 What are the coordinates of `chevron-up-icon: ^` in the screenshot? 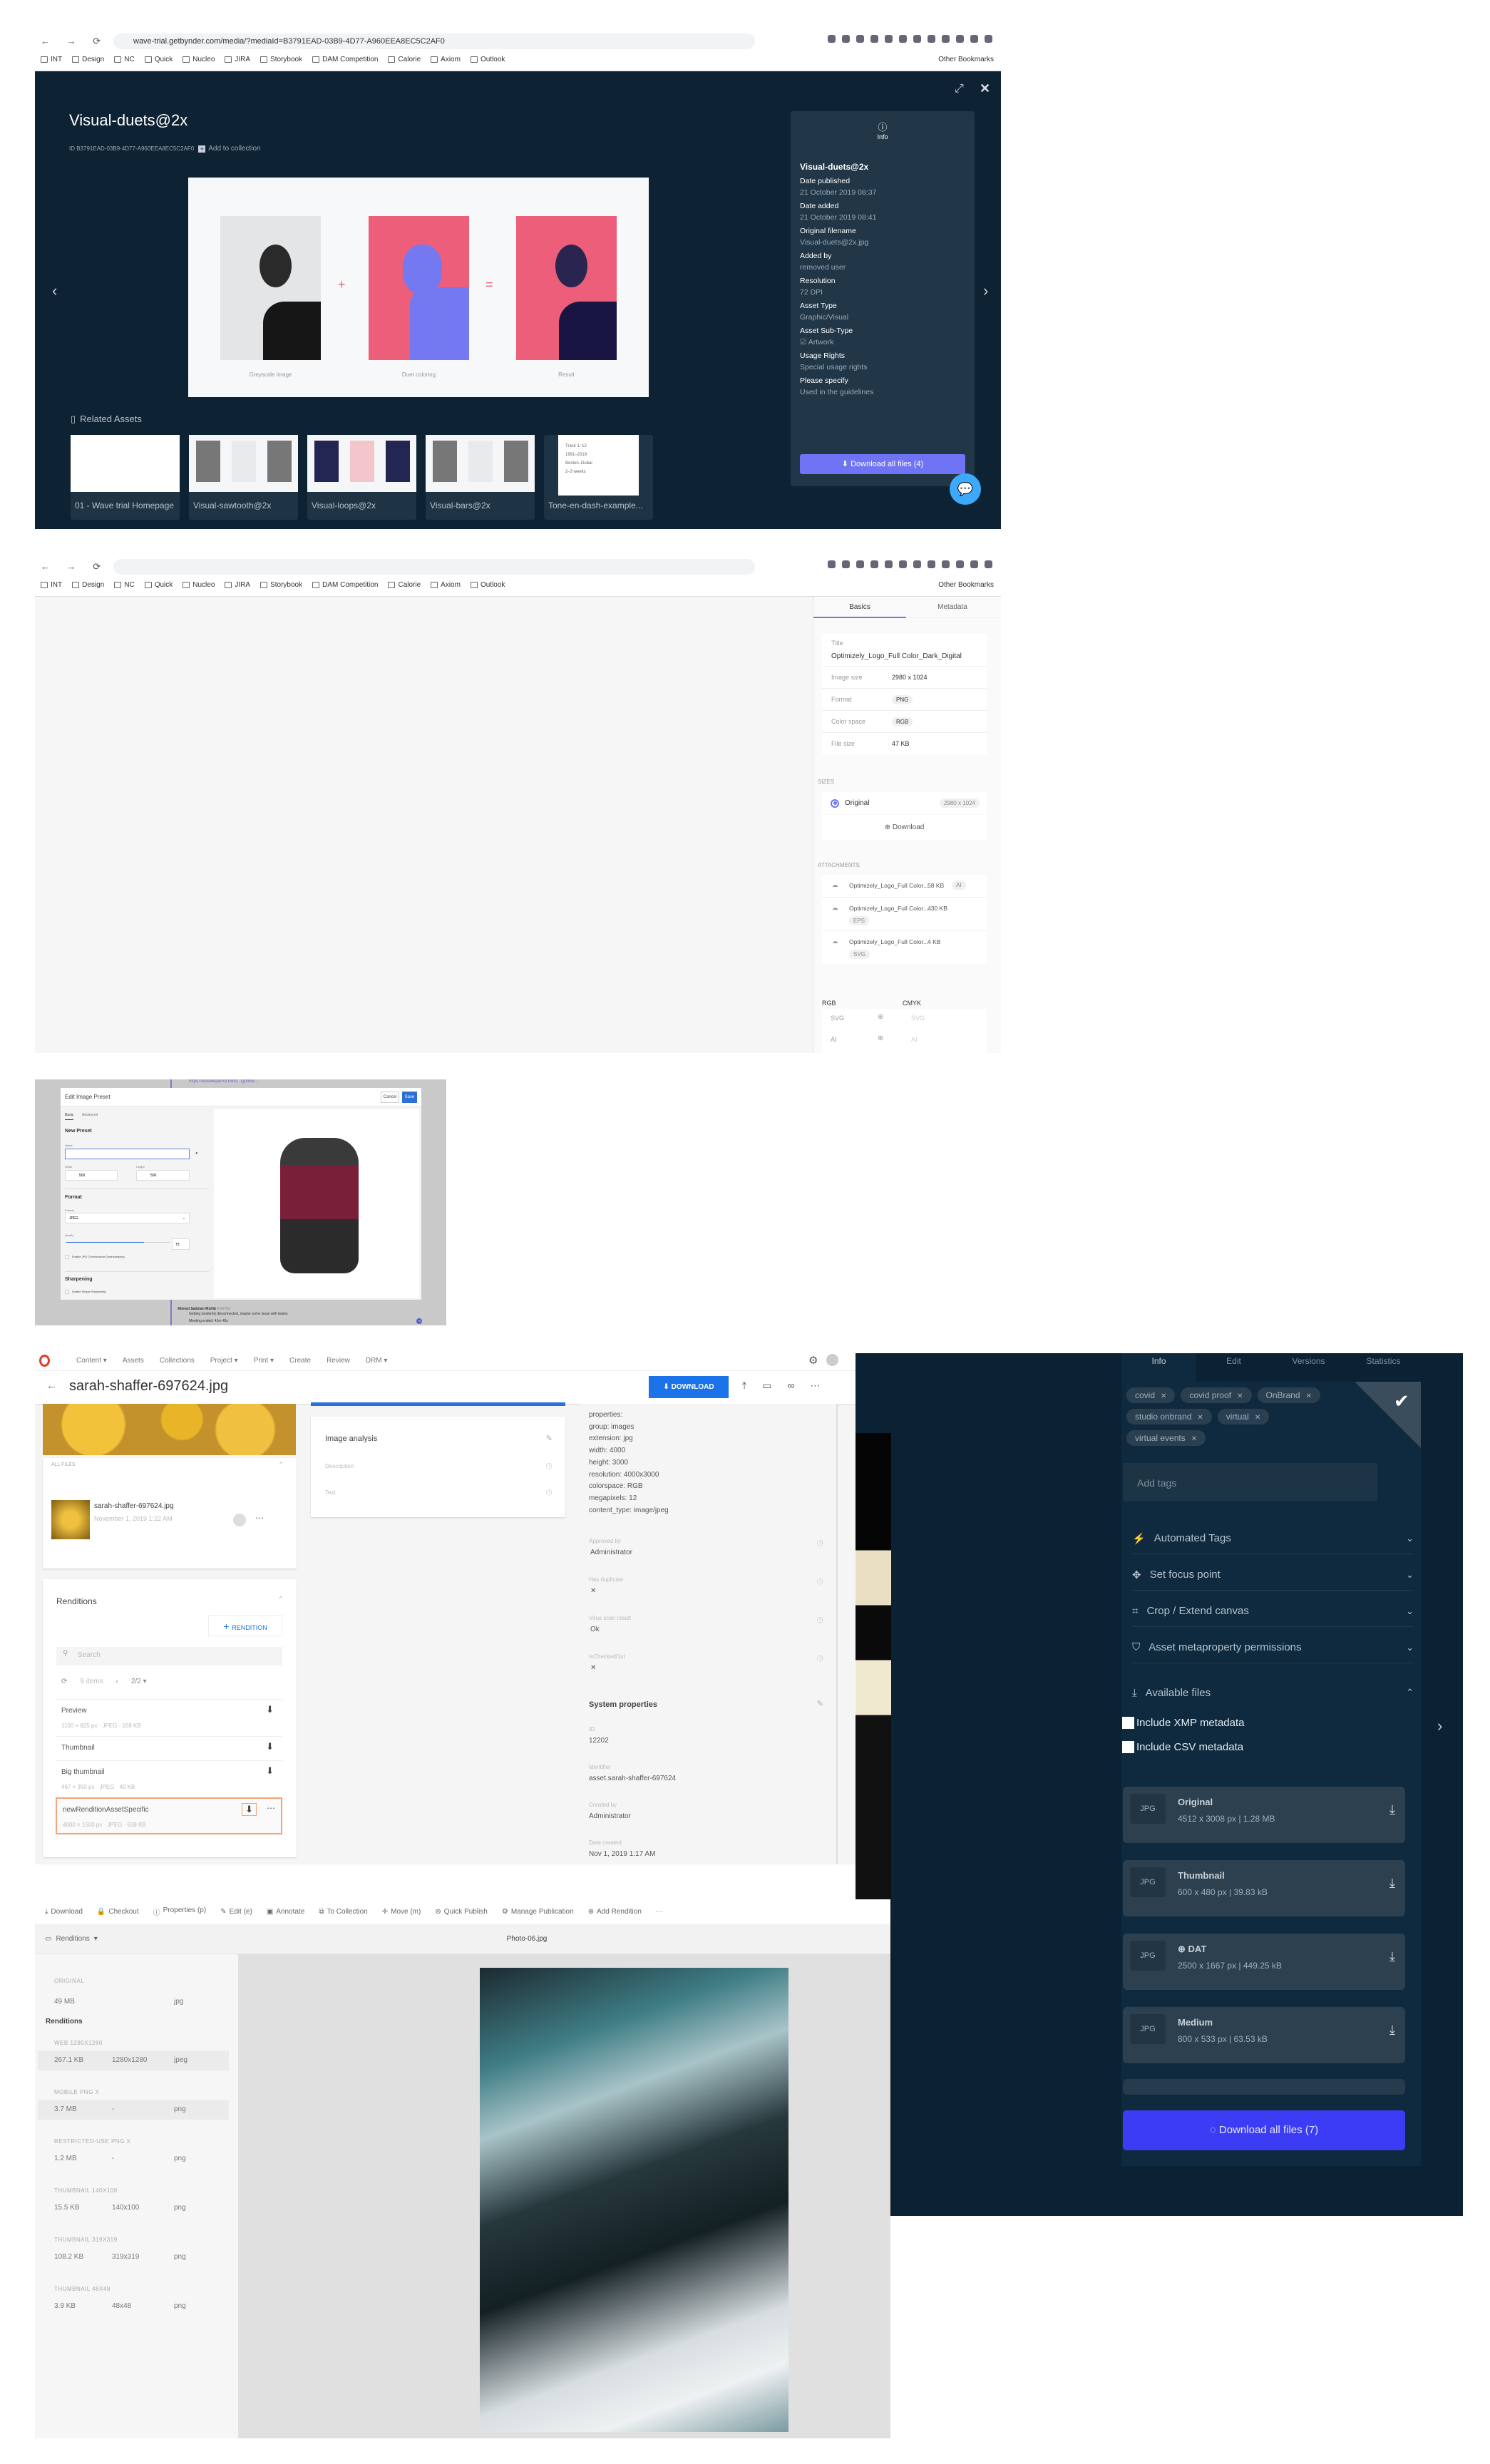 It's located at (280, 1464).